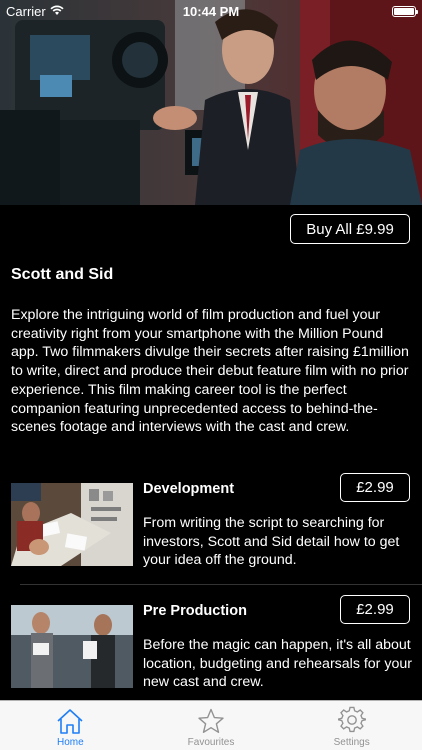  What do you see at coordinates (375, 487) in the screenshot?
I see `development-price-button: £2.99` at bounding box center [375, 487].